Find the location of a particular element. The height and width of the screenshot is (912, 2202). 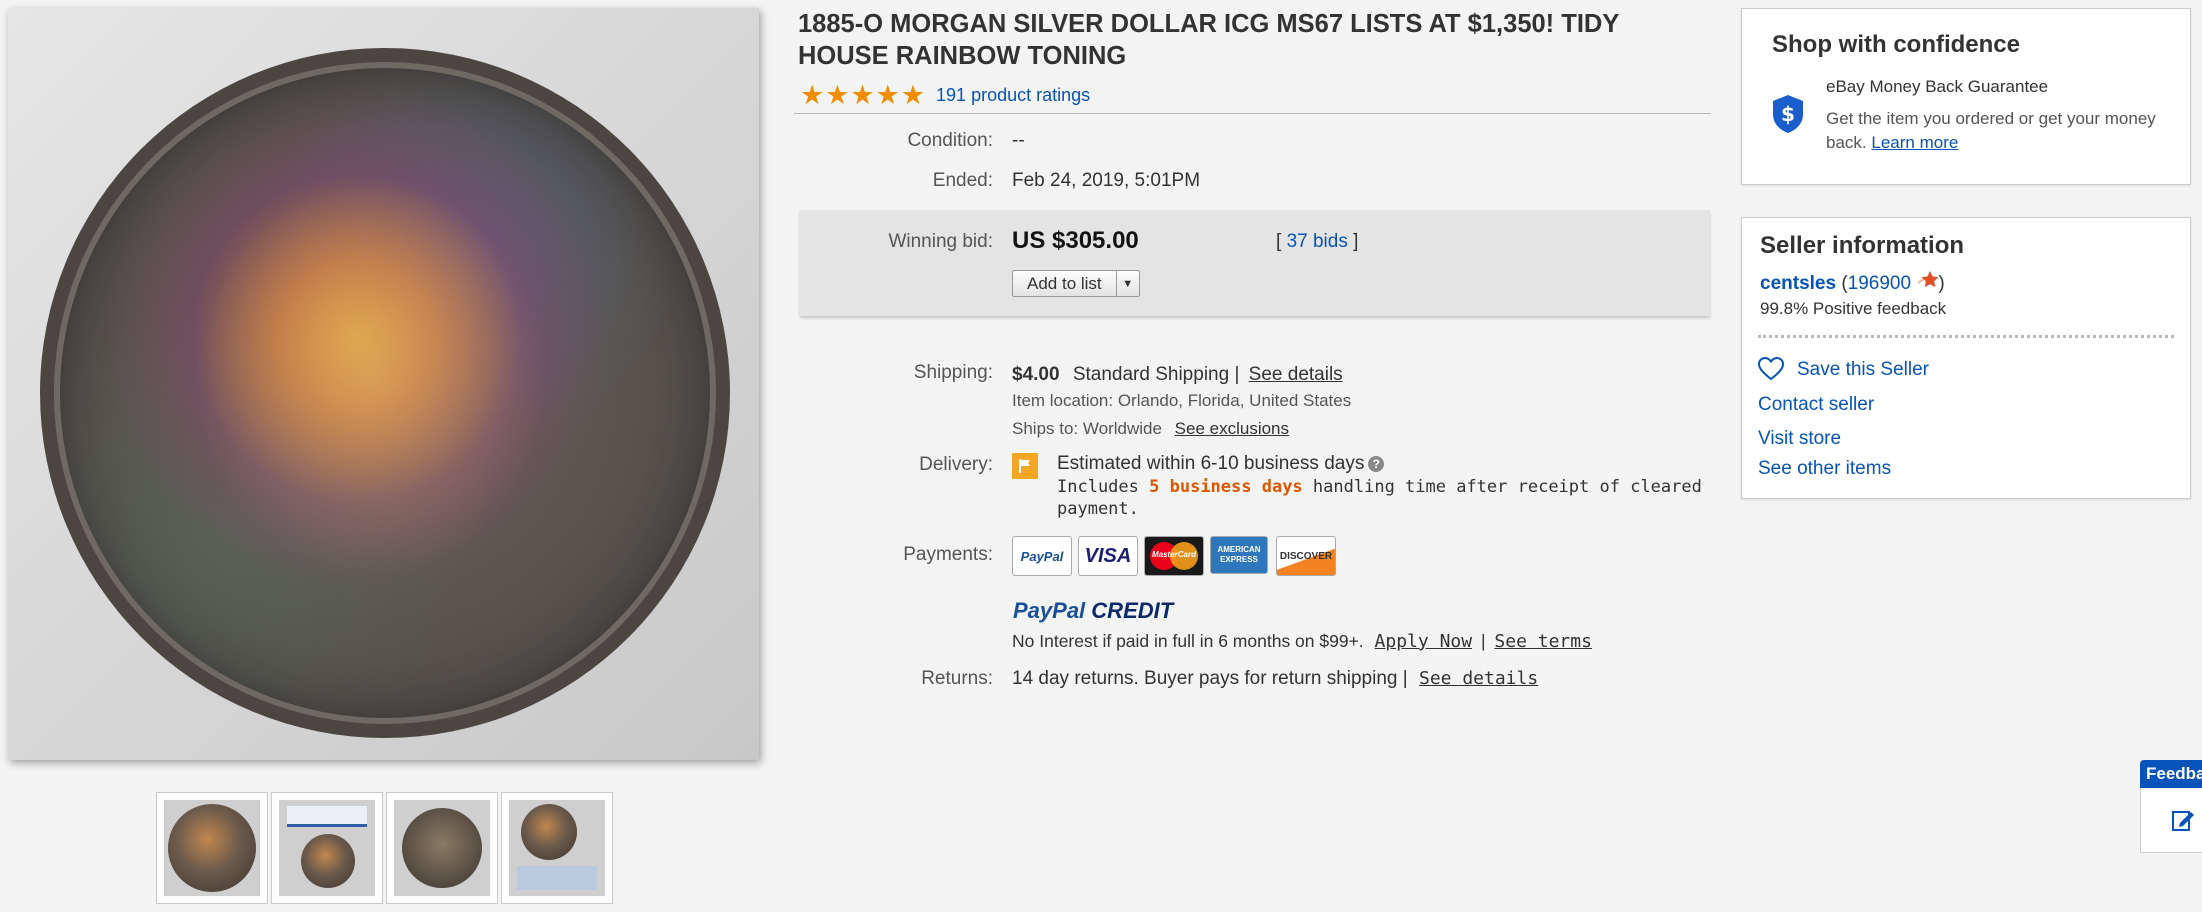

seller-name-link: centsles is located at coordinates (1798, 283).